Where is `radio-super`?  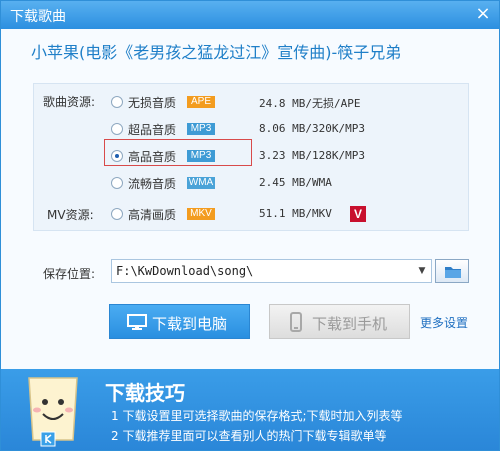
radio-super is located at coordinates (117, 129).